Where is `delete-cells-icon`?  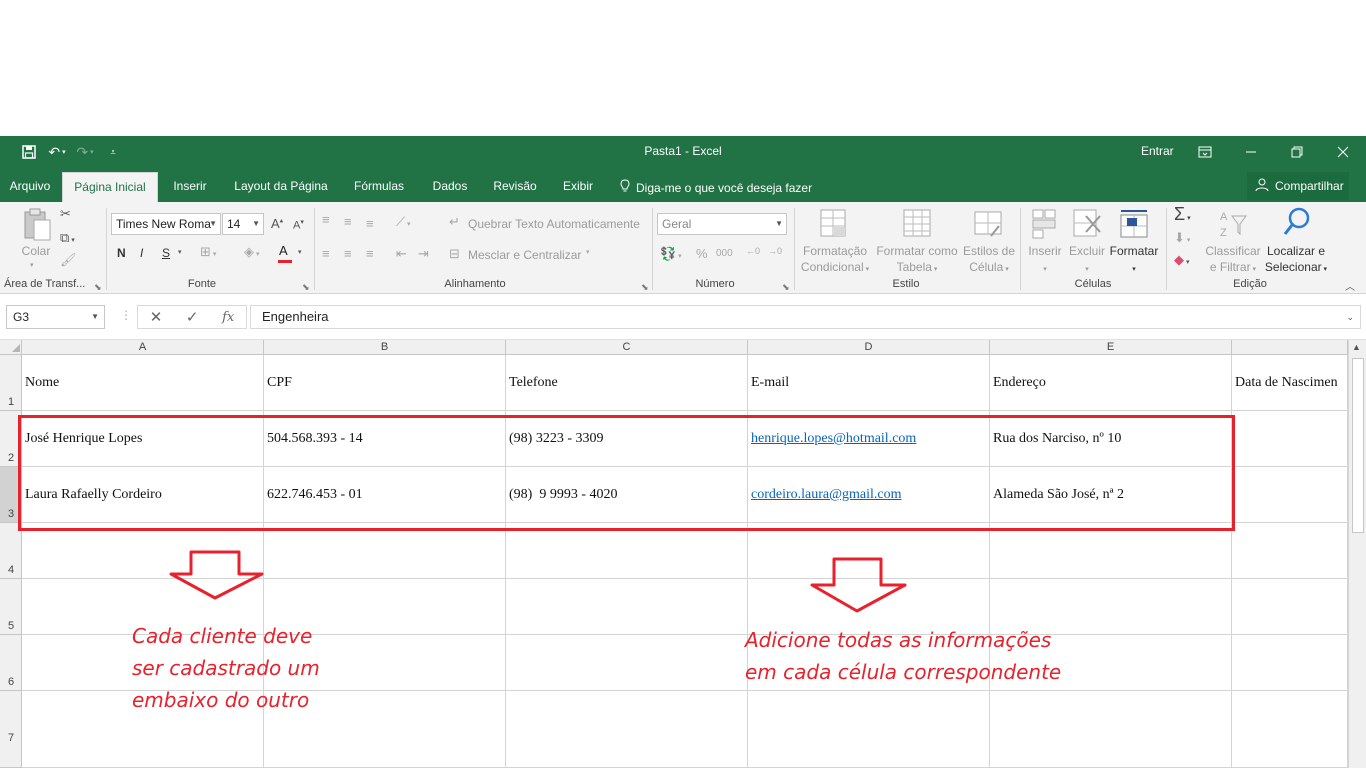
delete-cells-icon is located at coordinates (1087, 224).